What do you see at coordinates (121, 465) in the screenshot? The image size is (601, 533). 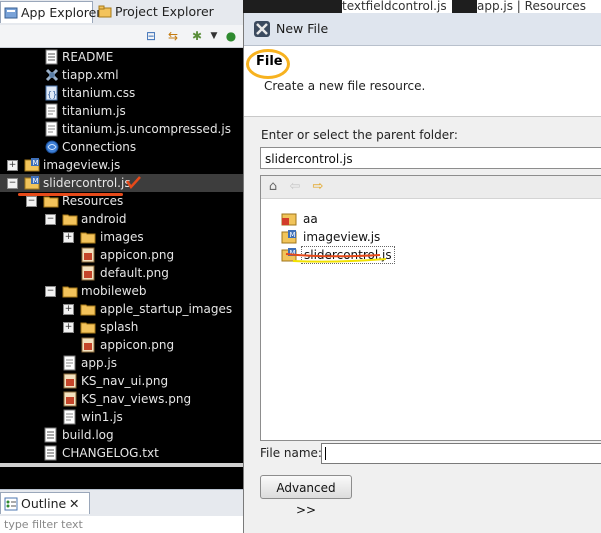 I see `horizontal-scrollbar` at bounding box center [121, 465].